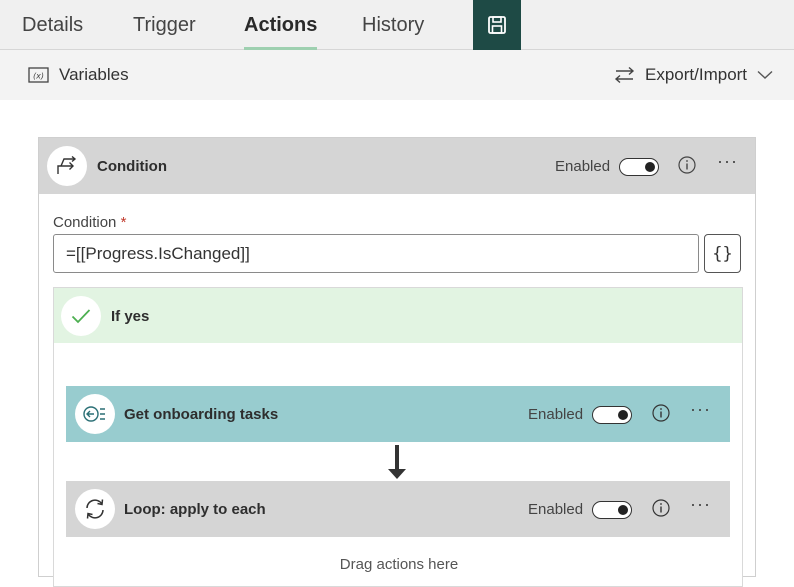 This screenshot has width=794, height=587. What do you see at coordinates (398, 414) in the screenshot?
I see `action-get-onboarding-tasks: Get onboarding tasks Enabled ···` at bounding box center [398, 414].